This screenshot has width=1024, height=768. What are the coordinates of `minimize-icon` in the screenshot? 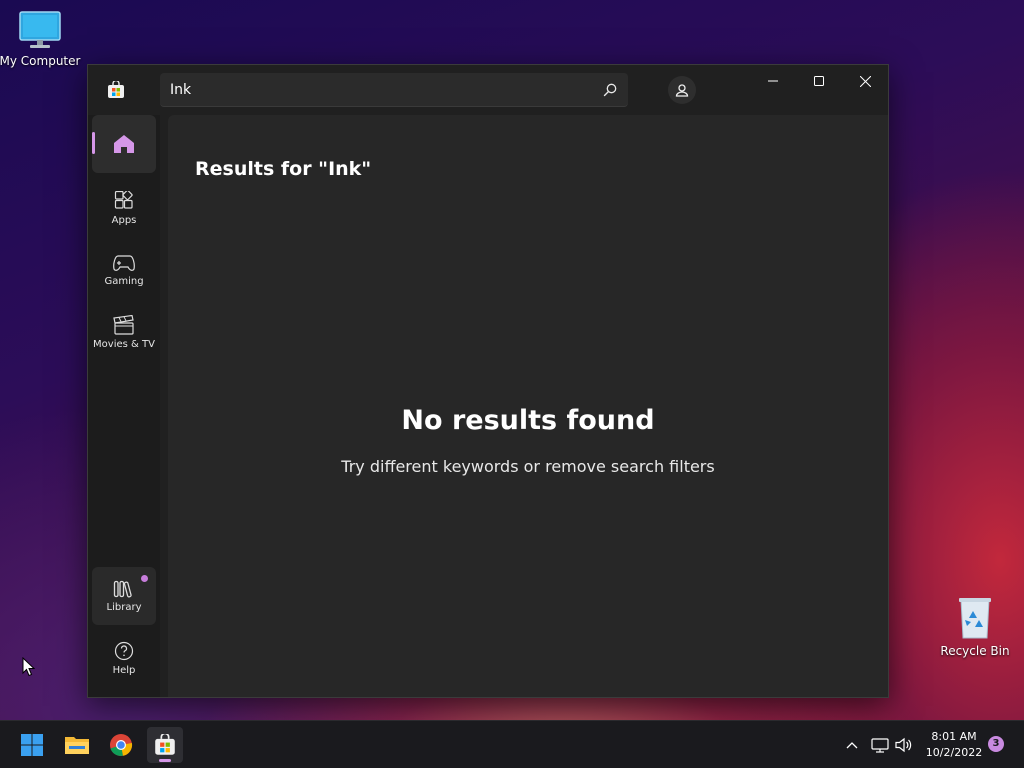 It's located at (773, 81).